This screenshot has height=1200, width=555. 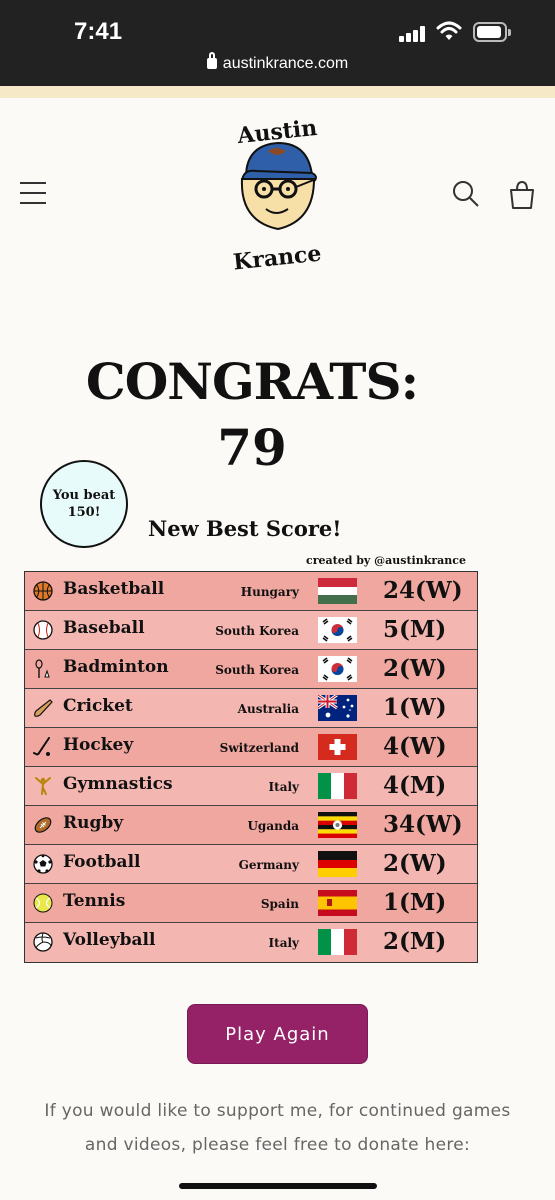 I want to click on site-logo: Austin Krance, so click(x=280, y=195).